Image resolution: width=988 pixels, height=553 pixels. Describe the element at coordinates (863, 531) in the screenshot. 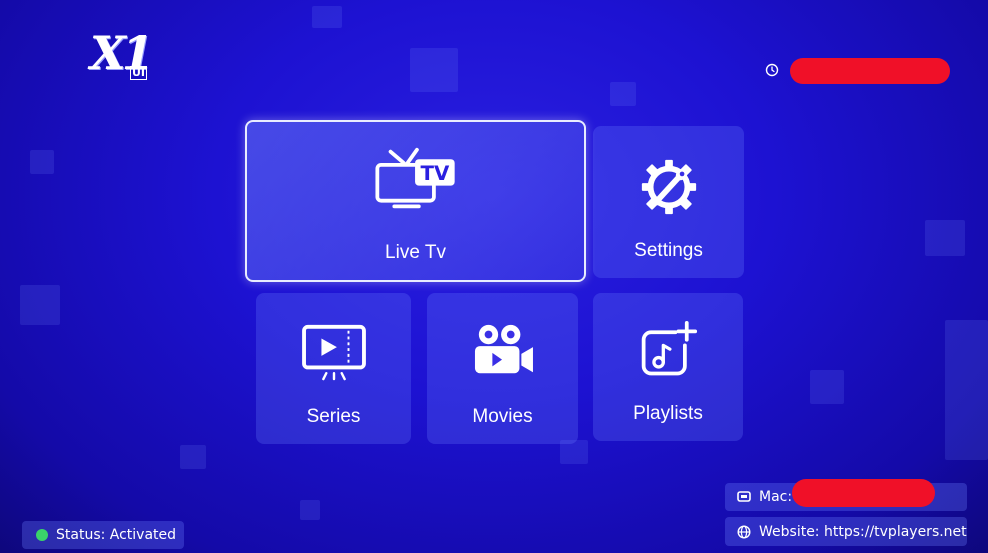

I see `website-text: Website: https://tvplayers.net` at that location.